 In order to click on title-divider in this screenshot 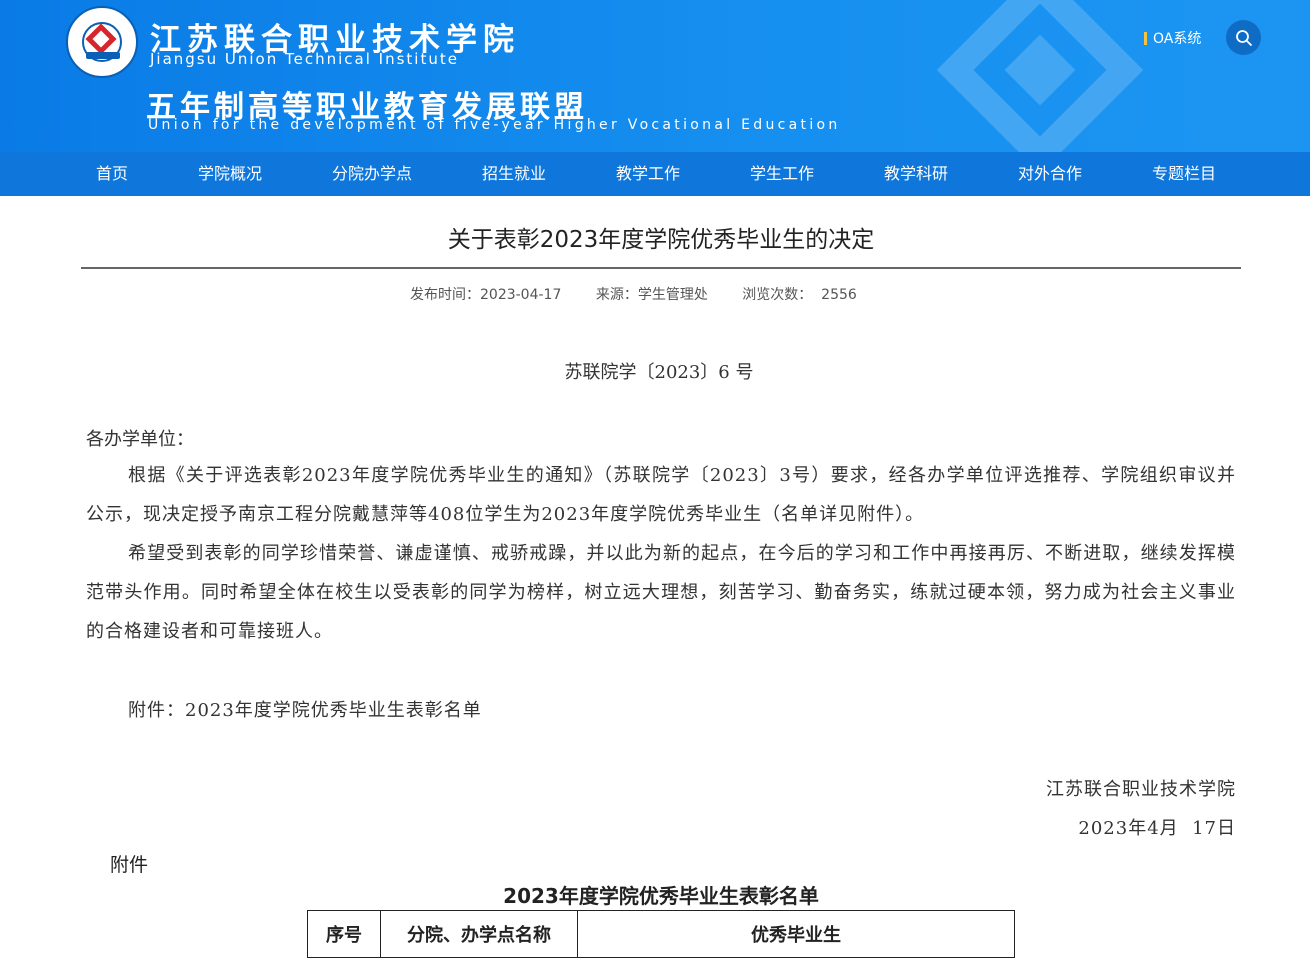, I will do `click(661, 268)`.